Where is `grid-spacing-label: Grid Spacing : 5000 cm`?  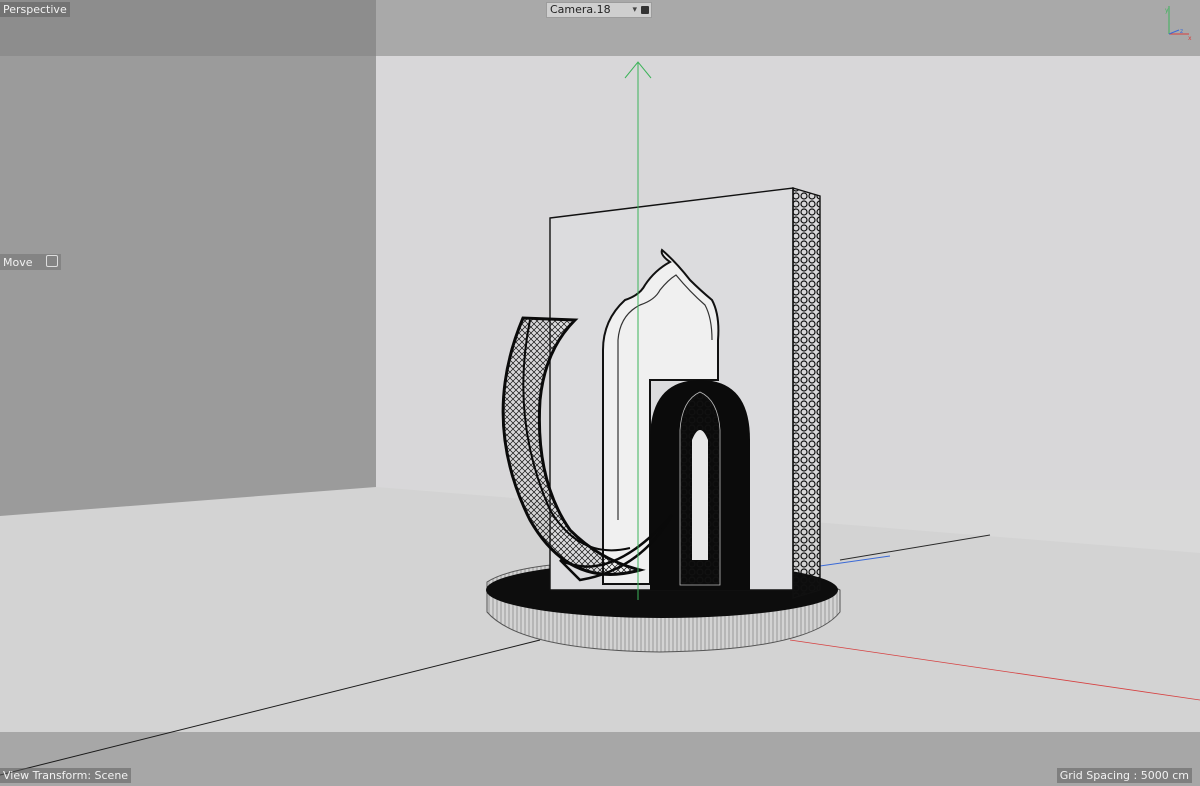 grid-spacing-label: Grid Spacing : 5000 cm is located at coordinates (1124, 775).